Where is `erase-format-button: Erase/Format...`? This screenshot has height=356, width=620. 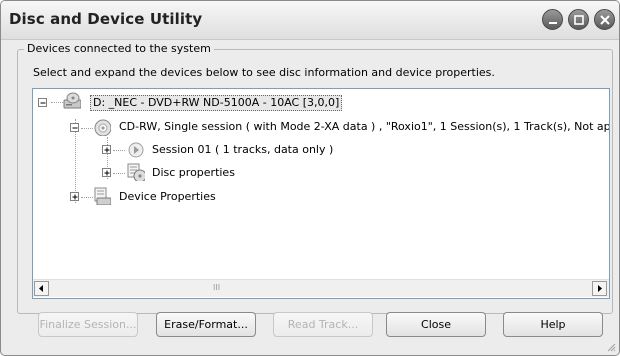 erase-format-button: Erase/Format... is located at coordinates (206, 324).